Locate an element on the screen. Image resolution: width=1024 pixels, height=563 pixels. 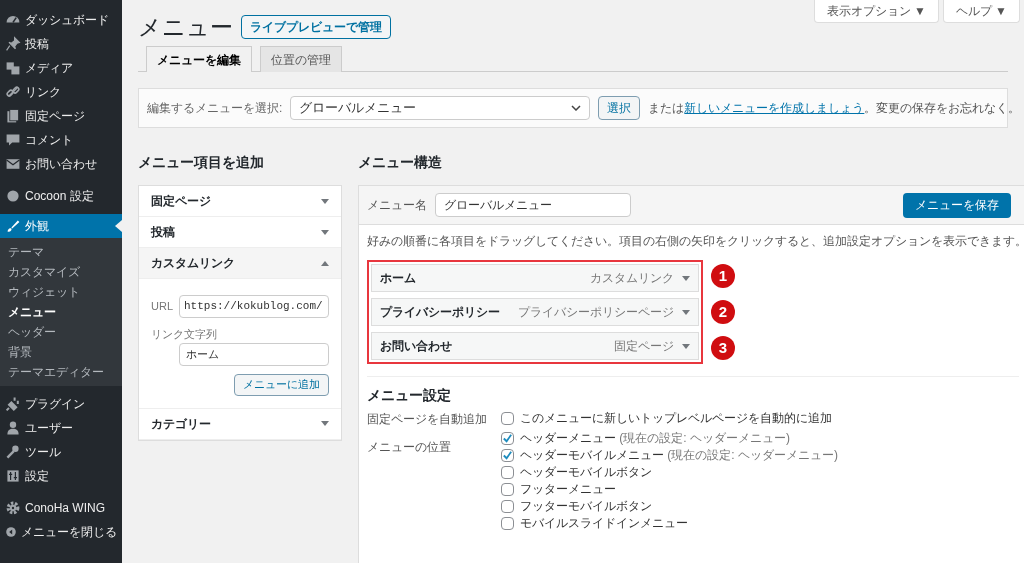
speech-bubble-icon is located at coordinates (13, 140).